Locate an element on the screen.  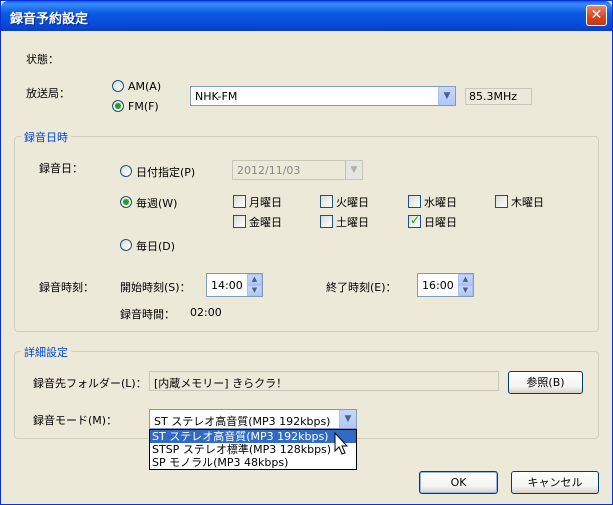
sunday-checkbox is located at coordinates (414, 220).